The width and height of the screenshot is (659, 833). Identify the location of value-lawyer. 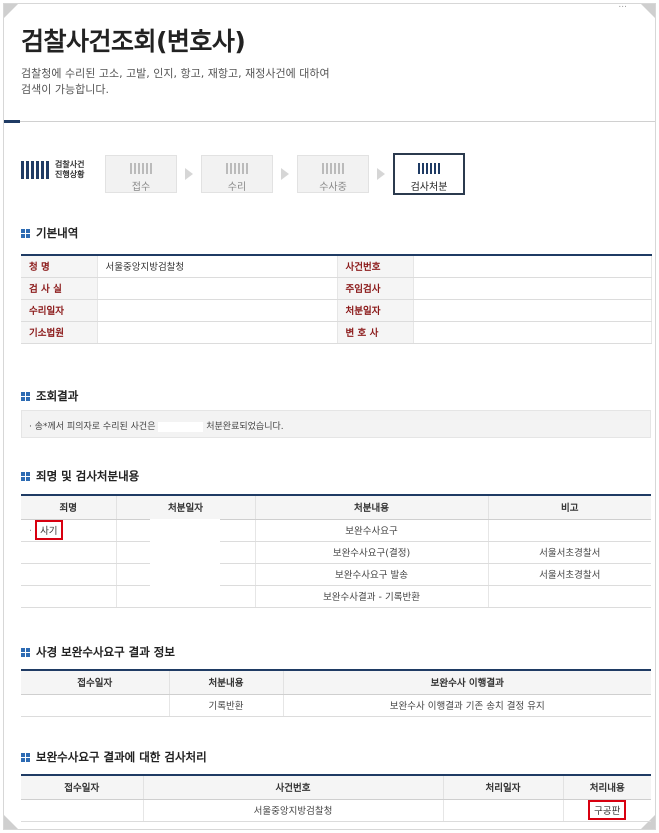
(532, 332).